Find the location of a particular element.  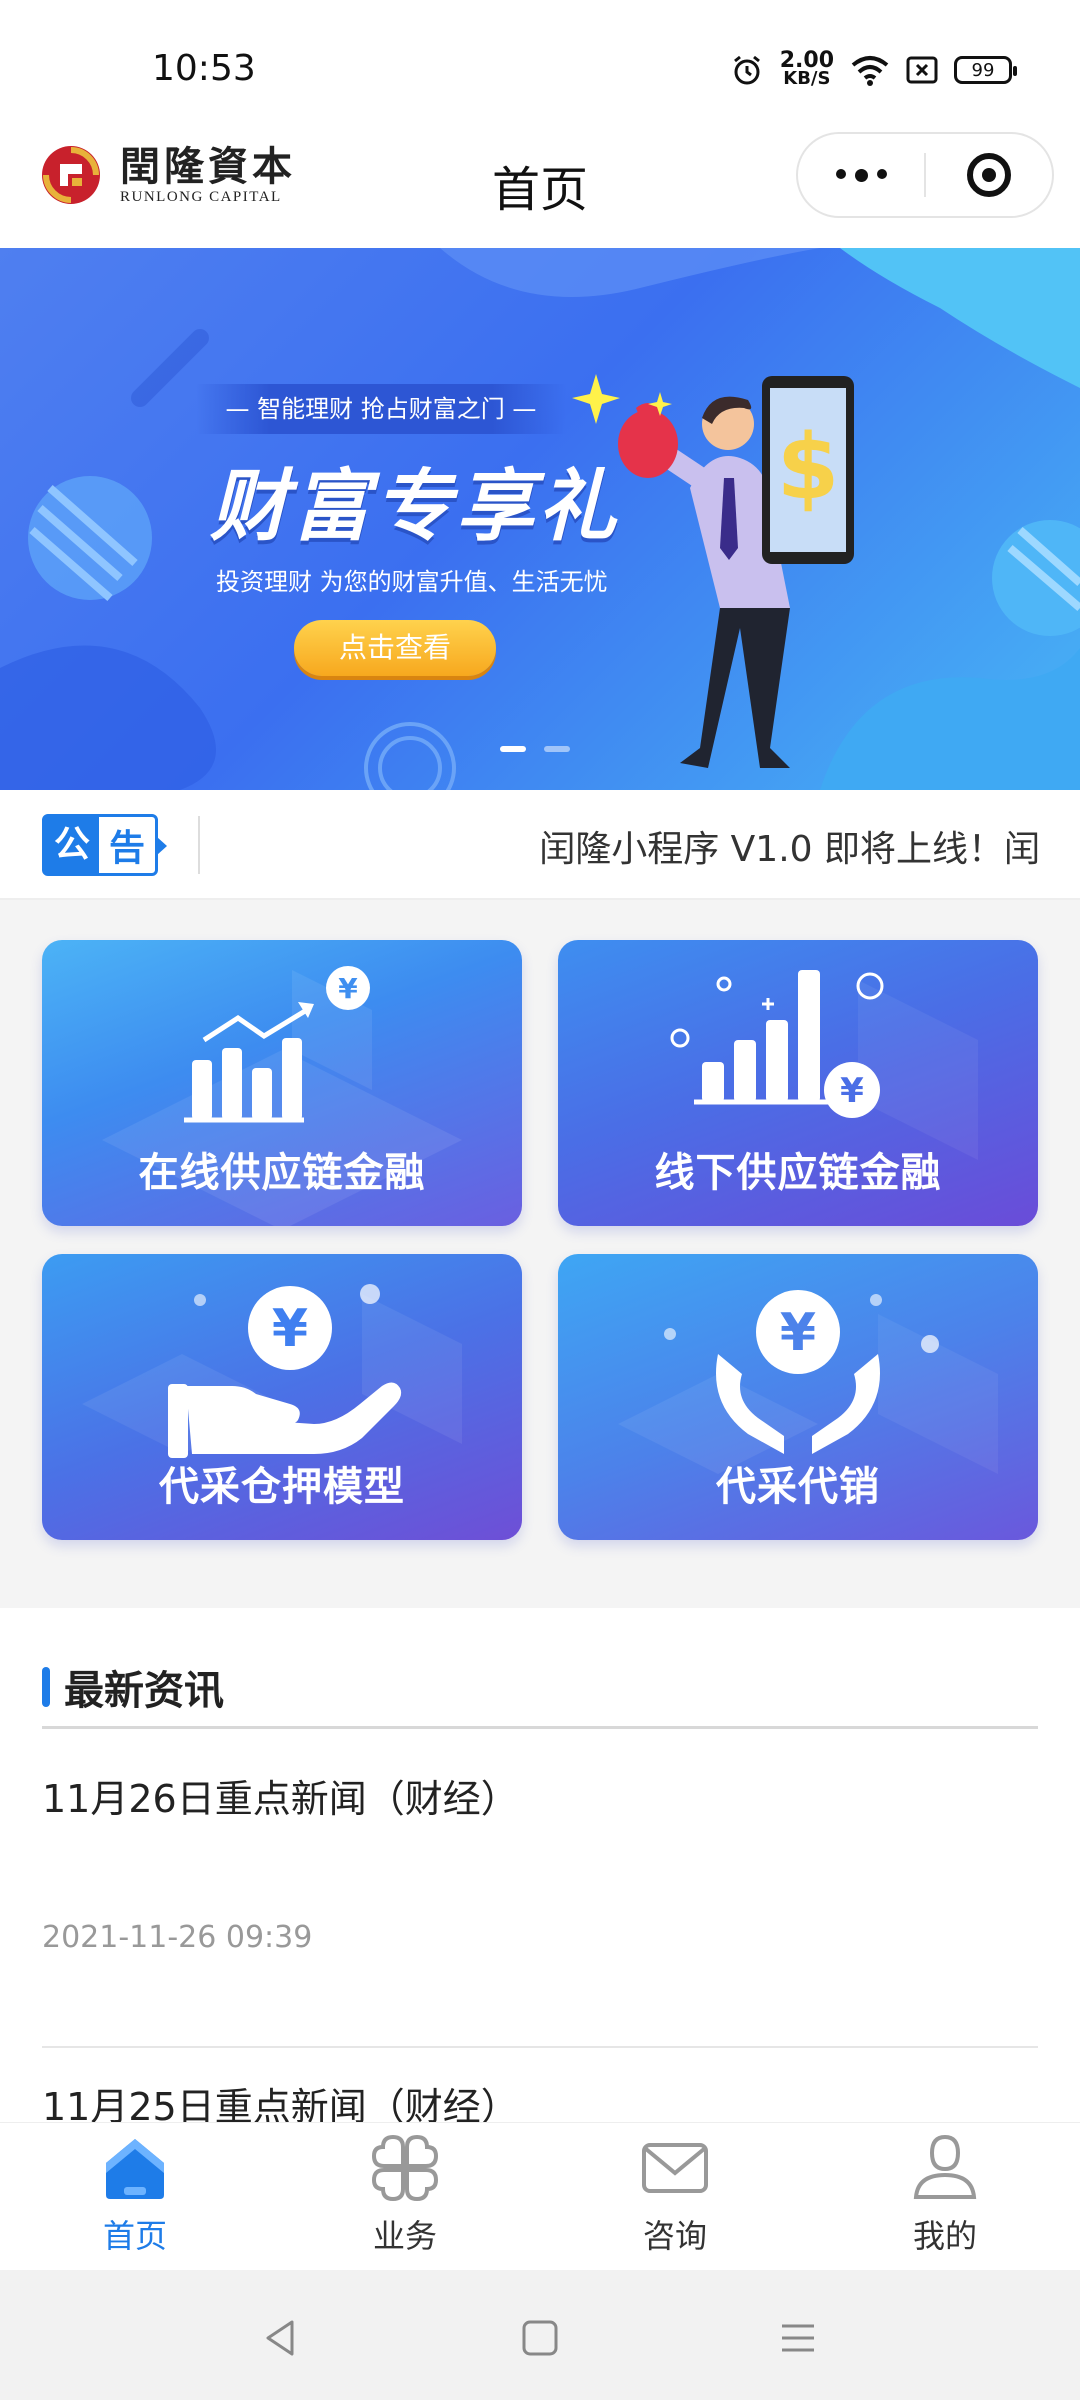

service-card-warehouse-pledge: ¥ 代采仓押模型 is located at coordinates (282, 1397).